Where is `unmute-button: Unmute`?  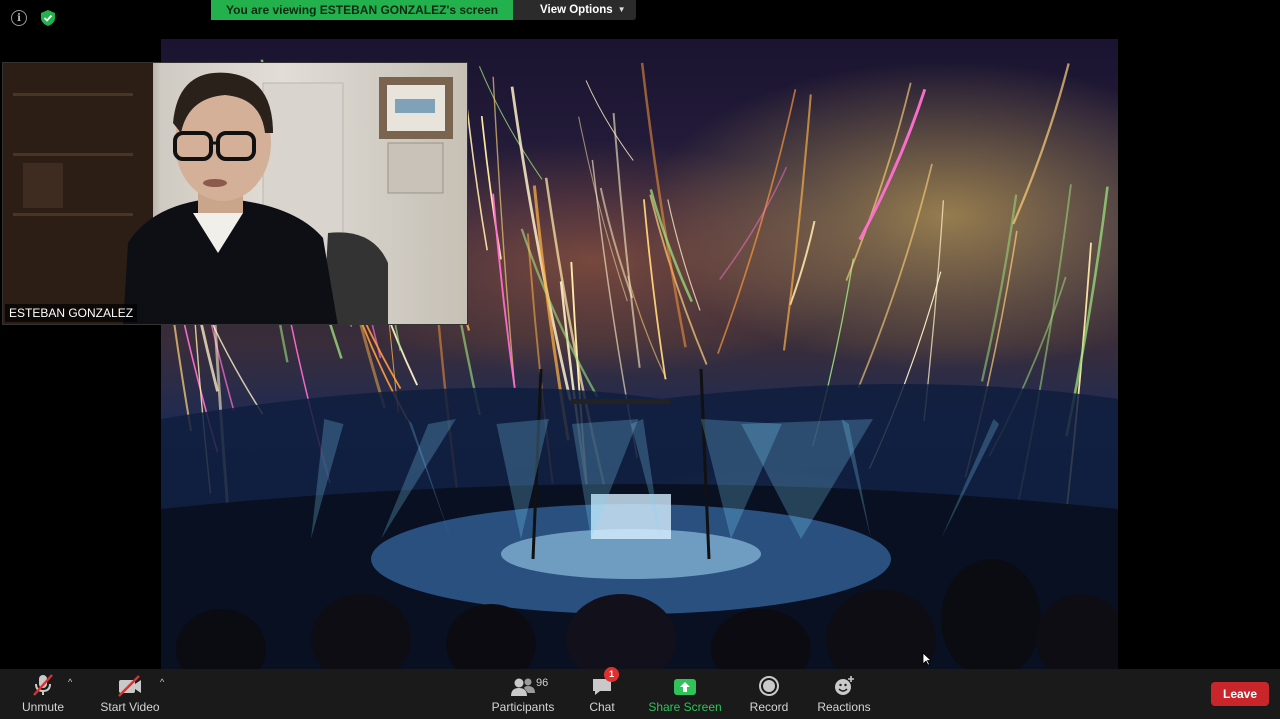
unmute-button: Unmute is located at coordinates (43, 694).